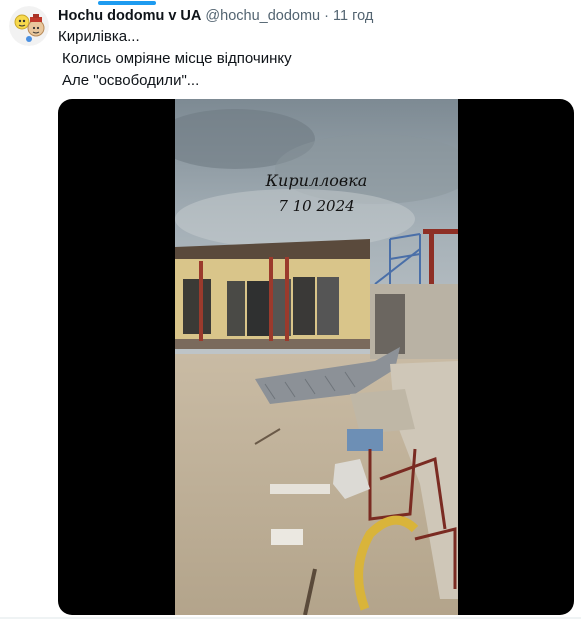 The width and height of the screenshot is (581, 619). I want to click on tweet-text-line: Колись омріяне місце відпочинку, so click(177, 58).